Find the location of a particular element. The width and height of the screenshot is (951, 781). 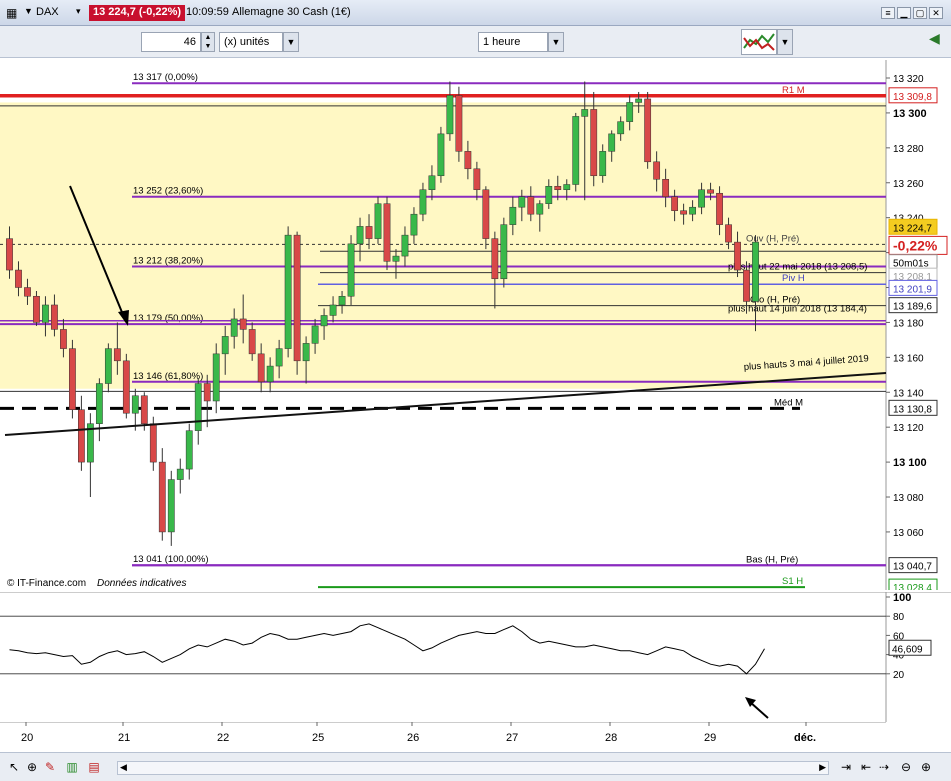

candles-icon: ▥ is located at coordinates (72, 767).